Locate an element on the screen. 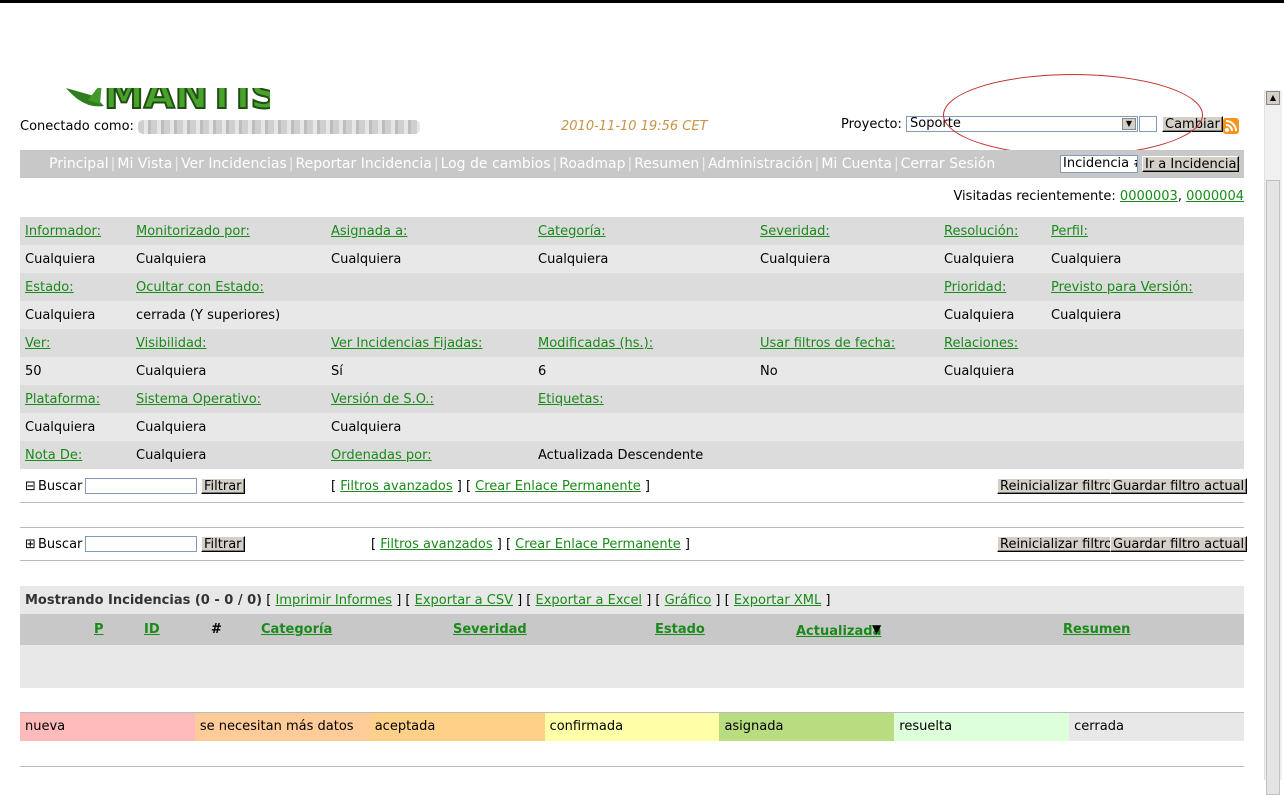 This screenshot has width=1284, height=795. filter-value: No is located at coordinates (769, 371).